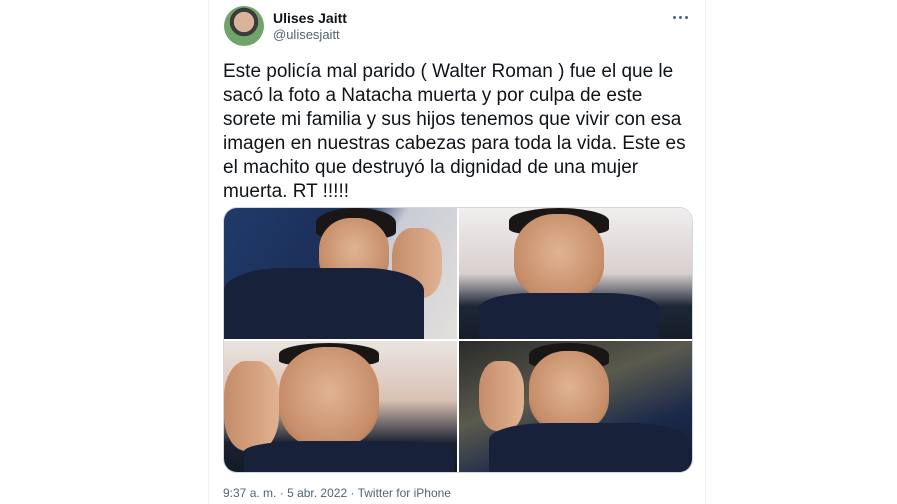 This screenshot has height=504, width=897. What do you see at coordinates (310, 18) in the screenshot?
I see `author-name: Ulises Jaitt` at bounding box center [310, 18].